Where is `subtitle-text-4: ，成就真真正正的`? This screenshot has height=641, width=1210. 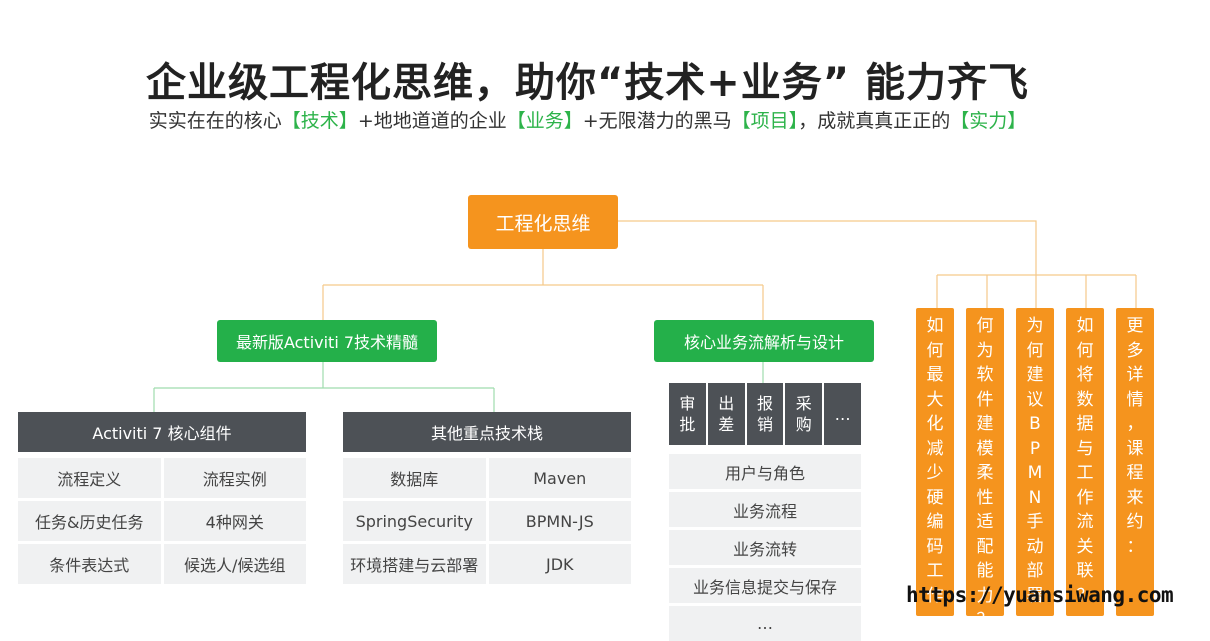 subtitle-text-4: ，成就真真正正的 is located at coordinates (874, 121).